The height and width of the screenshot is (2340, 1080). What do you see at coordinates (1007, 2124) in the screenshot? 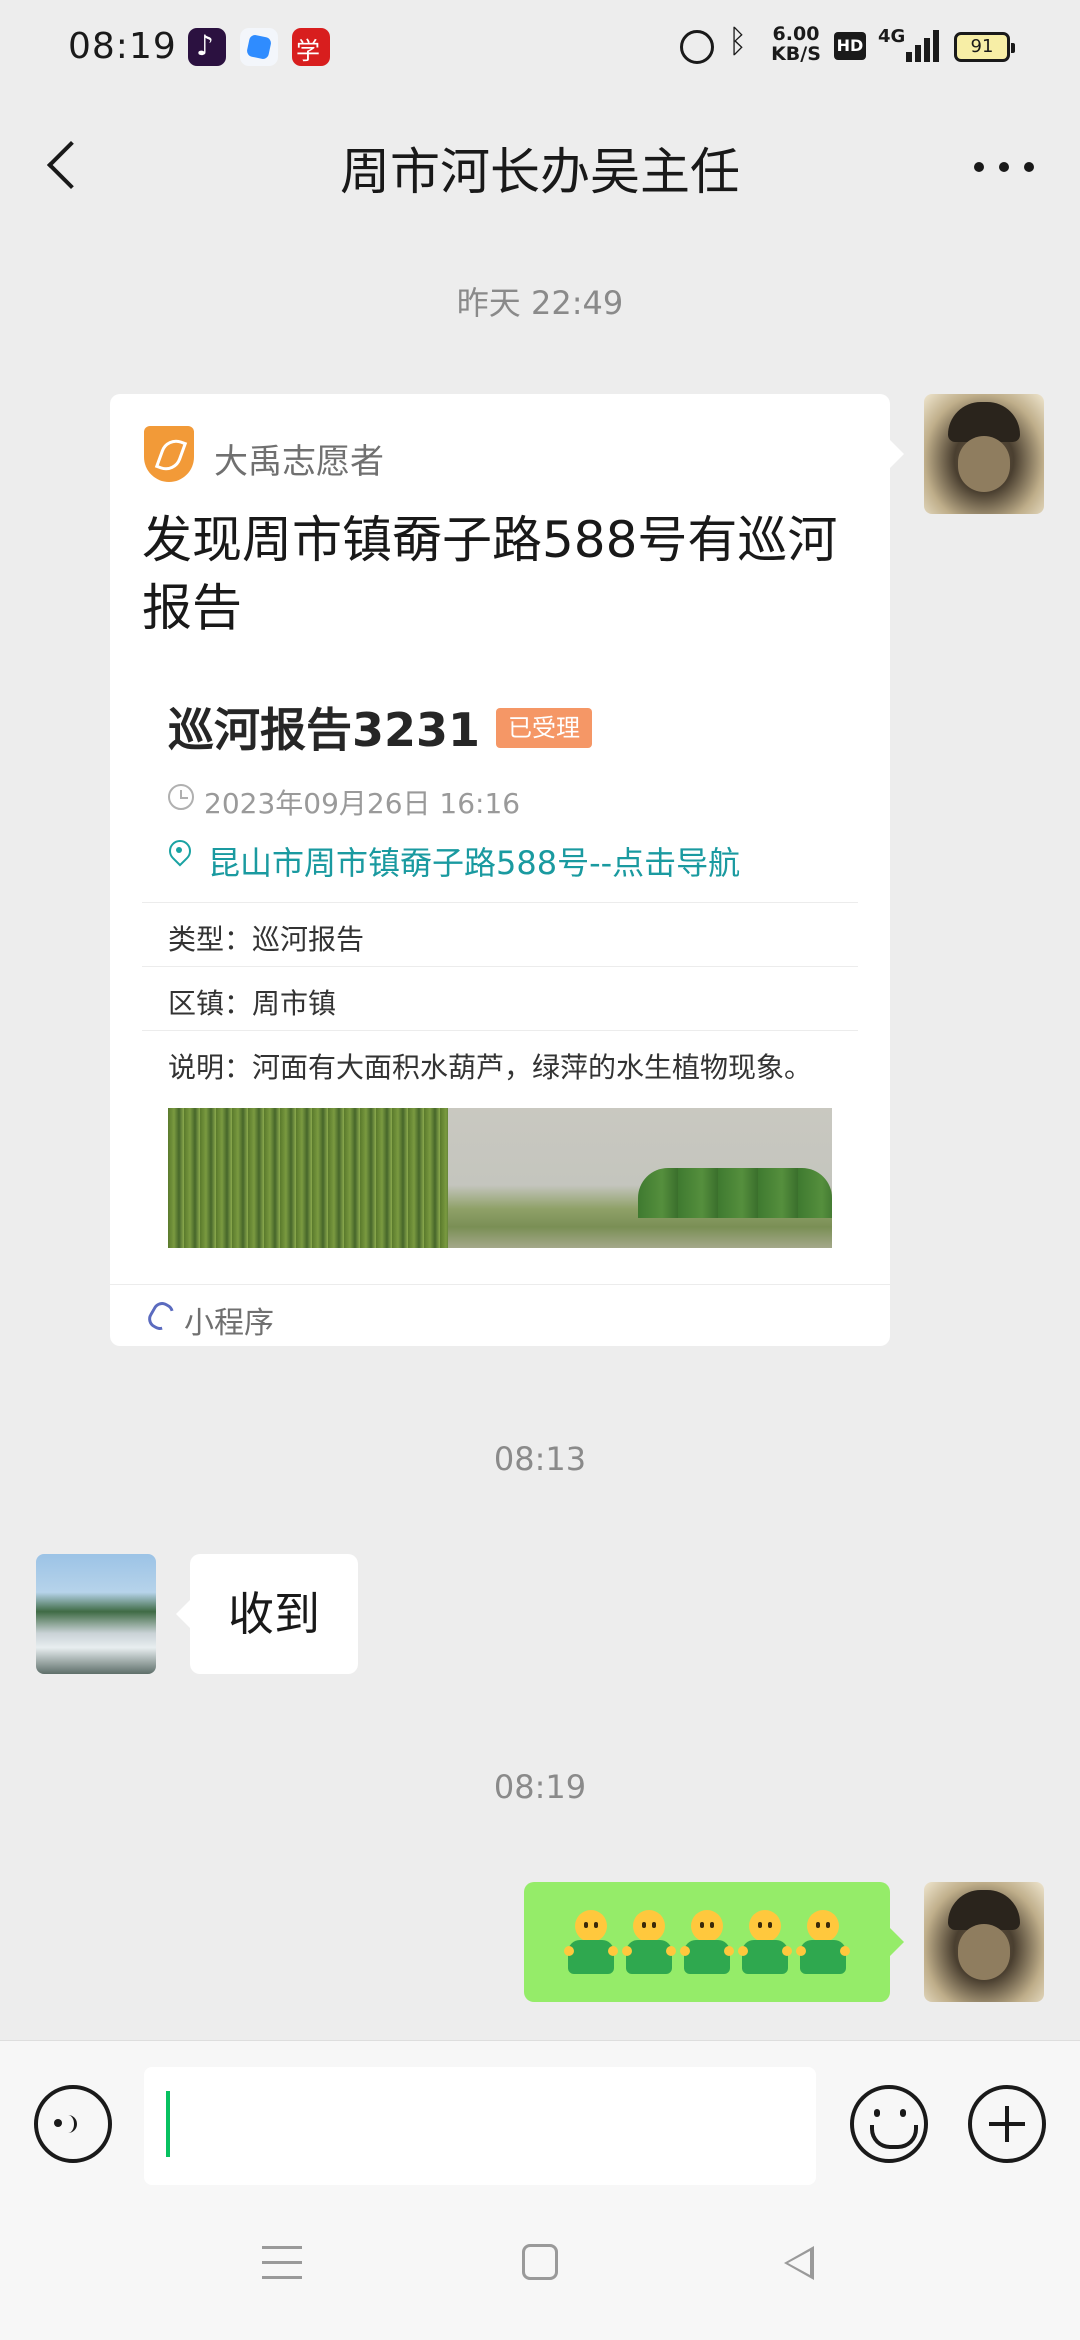
I see `more-actions-button` at bounding box center [1007, 2124].